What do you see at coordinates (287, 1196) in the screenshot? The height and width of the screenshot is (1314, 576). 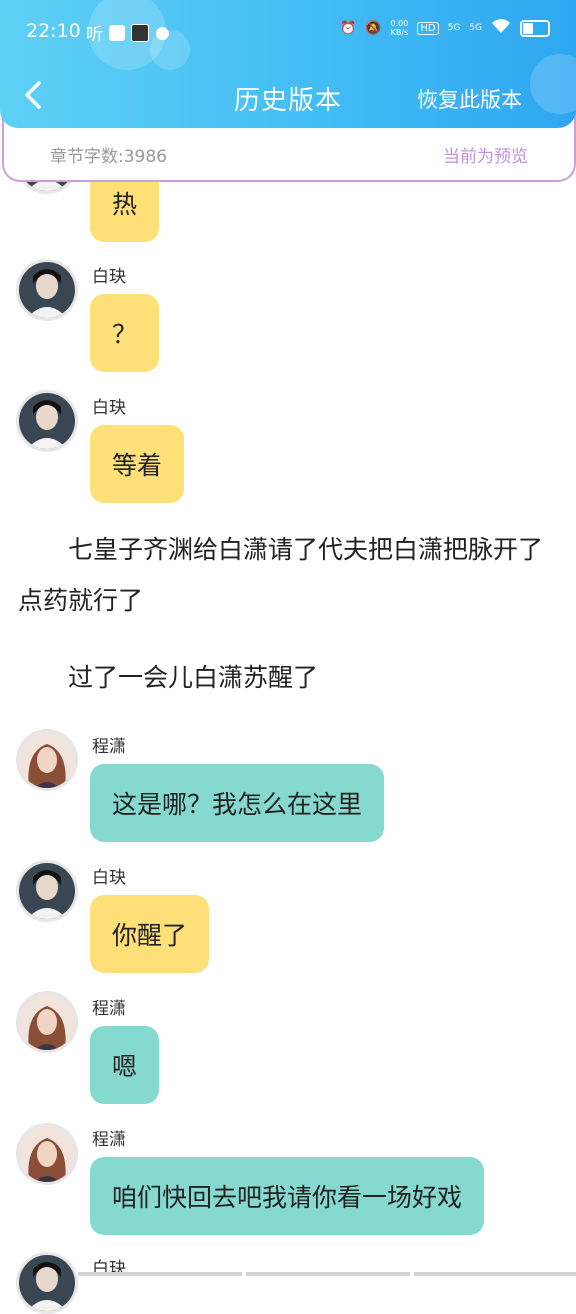 I see `message-bubble: 咱们快回去吧我请你看一场好戏` at bounding box center [287, 1196].